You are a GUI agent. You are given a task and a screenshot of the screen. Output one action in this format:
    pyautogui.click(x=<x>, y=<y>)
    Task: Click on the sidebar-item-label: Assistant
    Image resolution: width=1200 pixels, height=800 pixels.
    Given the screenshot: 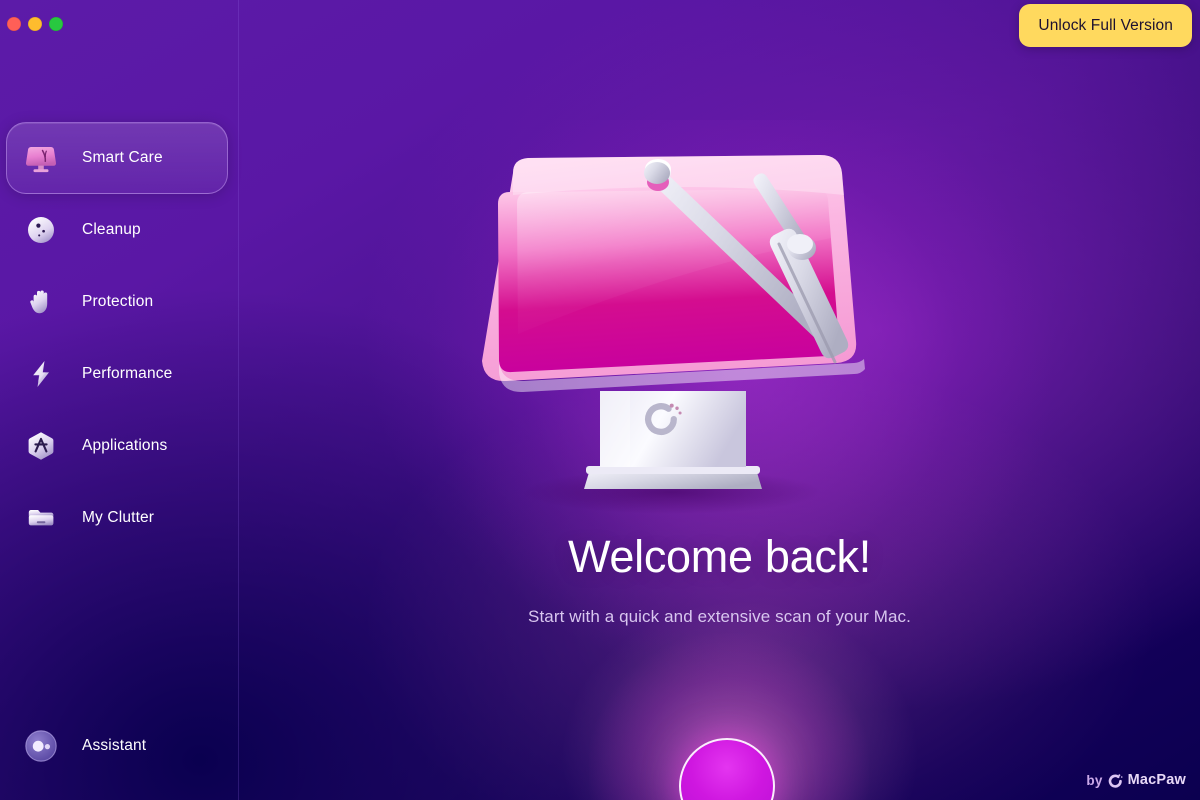 What is the action you would take?
    pyautogui.click(x=114, y=745)
    